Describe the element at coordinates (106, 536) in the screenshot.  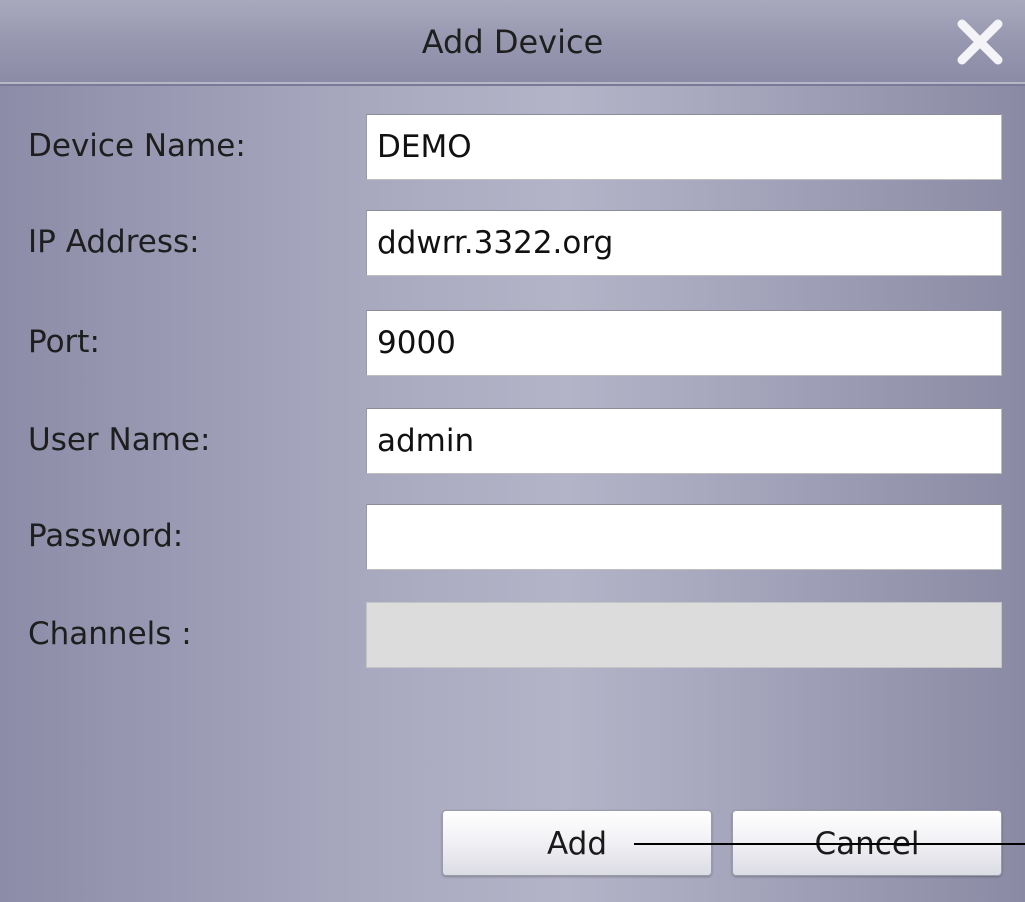
I see `password-label: Password:` at that location.